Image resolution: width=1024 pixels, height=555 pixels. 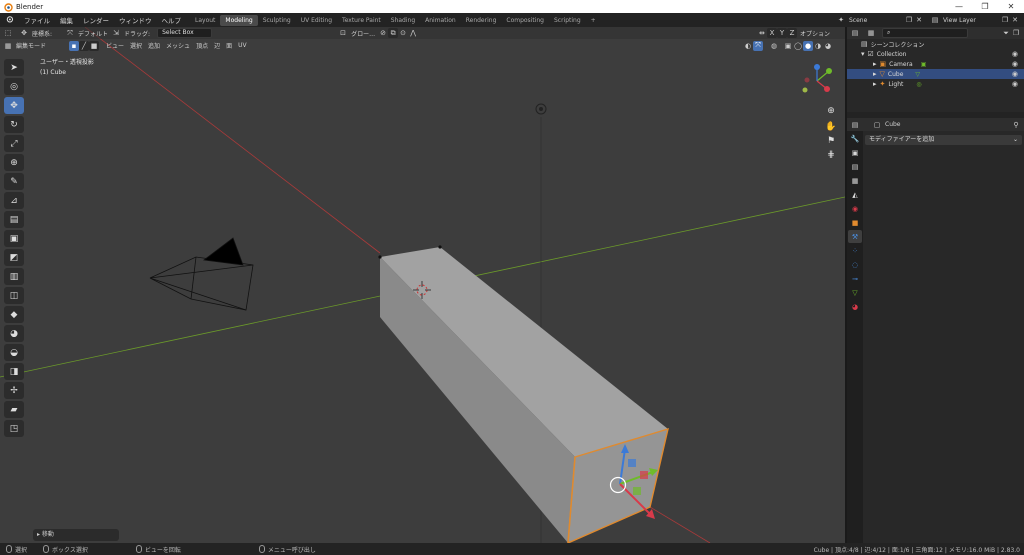 What do you see at coordinates (239, 20) in the screenshot?
I see `tab-modeling: Modeling` at bounding box center [239, 20].